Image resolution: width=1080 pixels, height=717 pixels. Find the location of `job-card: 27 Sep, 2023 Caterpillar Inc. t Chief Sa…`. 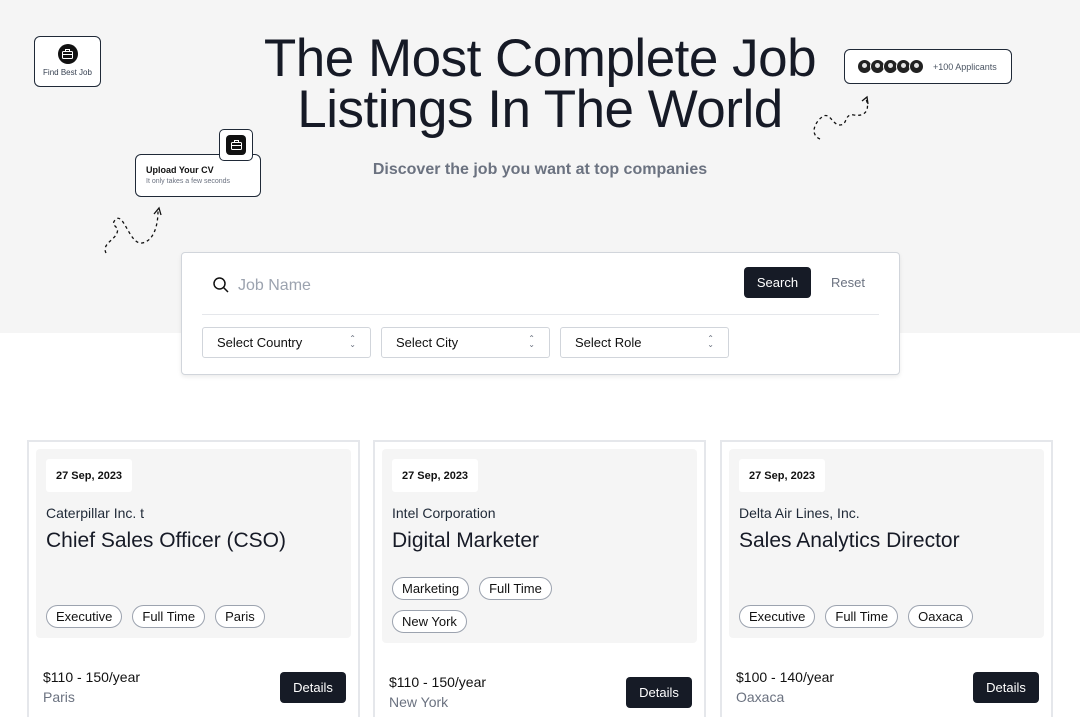

job-card: 27 Sep, 2023 Caterpillar Inc. t Chief Sa… is located at coordinates (193, 578).